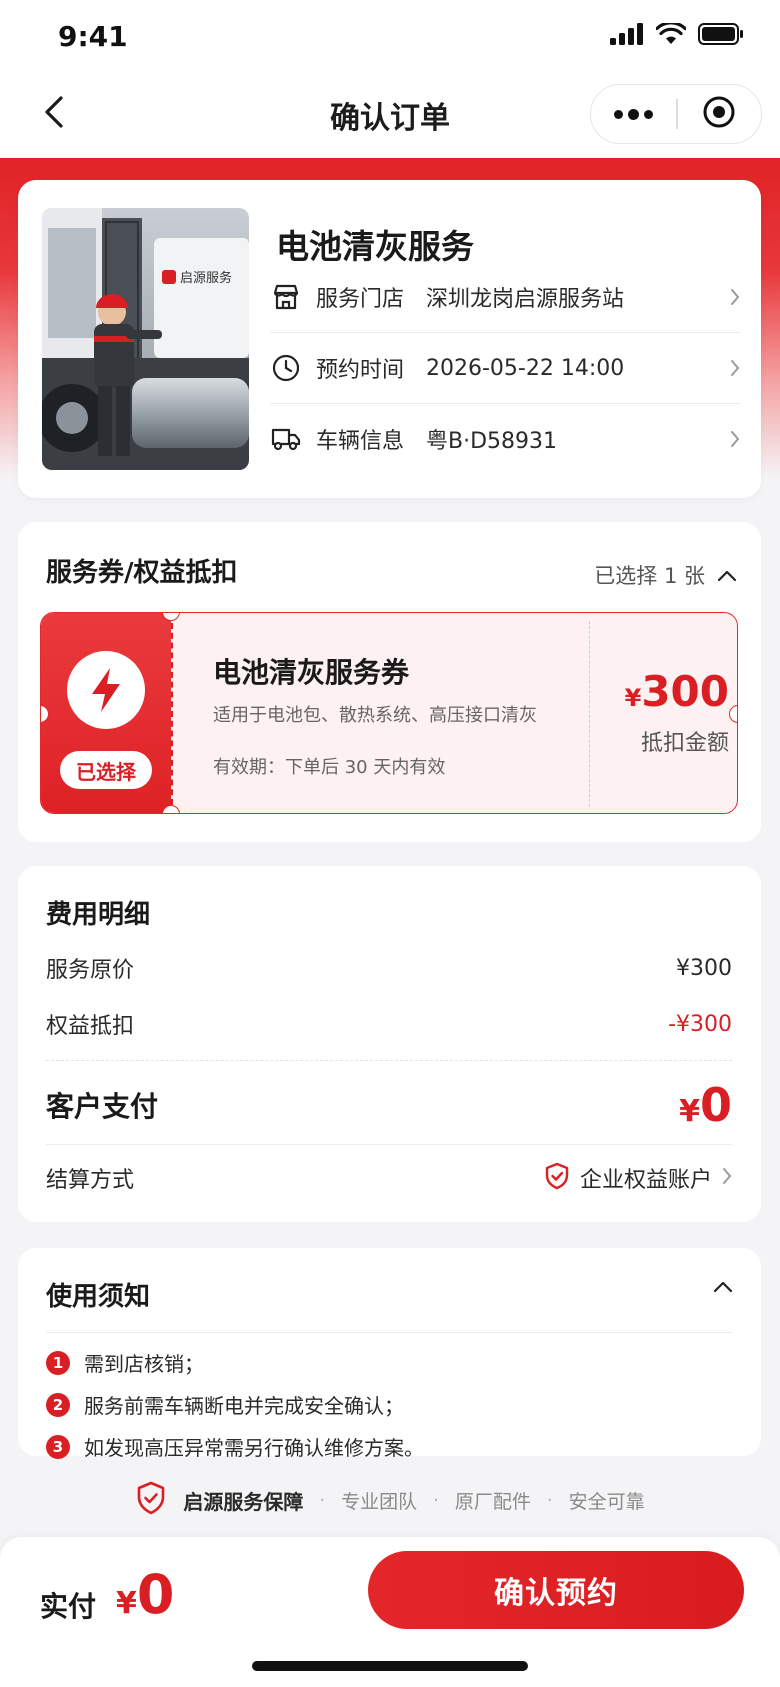  Describe the element at coordinates (106, 690) in the screenshot. I see `lightning-icon` at that location.